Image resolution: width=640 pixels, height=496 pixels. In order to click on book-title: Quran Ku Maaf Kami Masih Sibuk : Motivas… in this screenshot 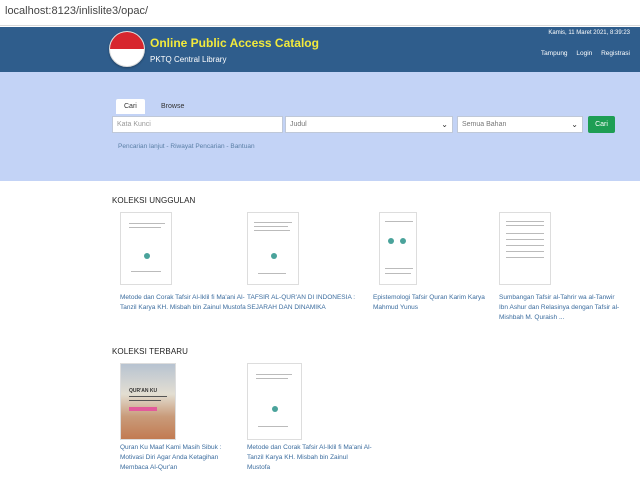, I will do `click(182, 458)`.